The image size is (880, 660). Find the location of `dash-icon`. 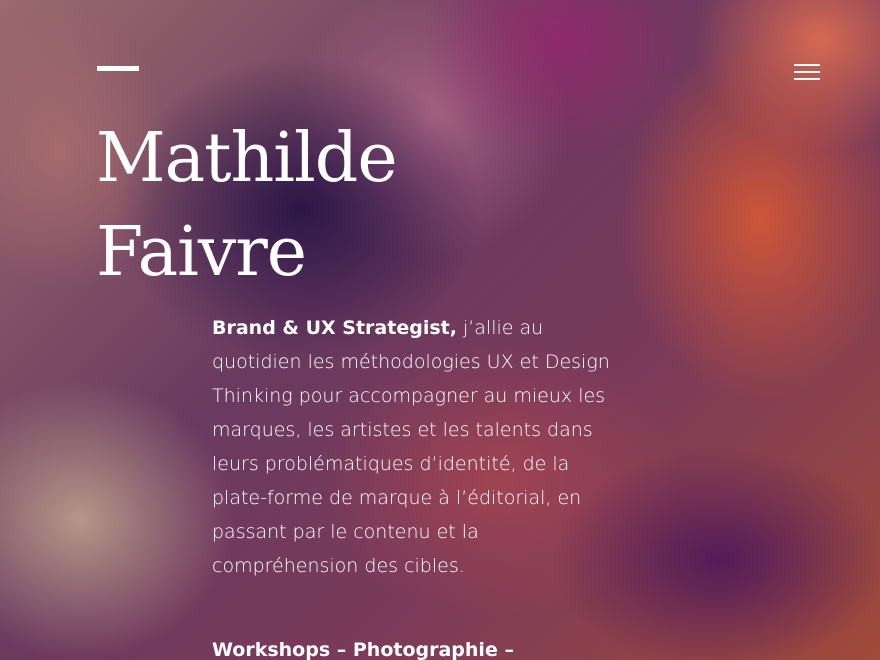

dash-icon is located at coordinates (118, 68).